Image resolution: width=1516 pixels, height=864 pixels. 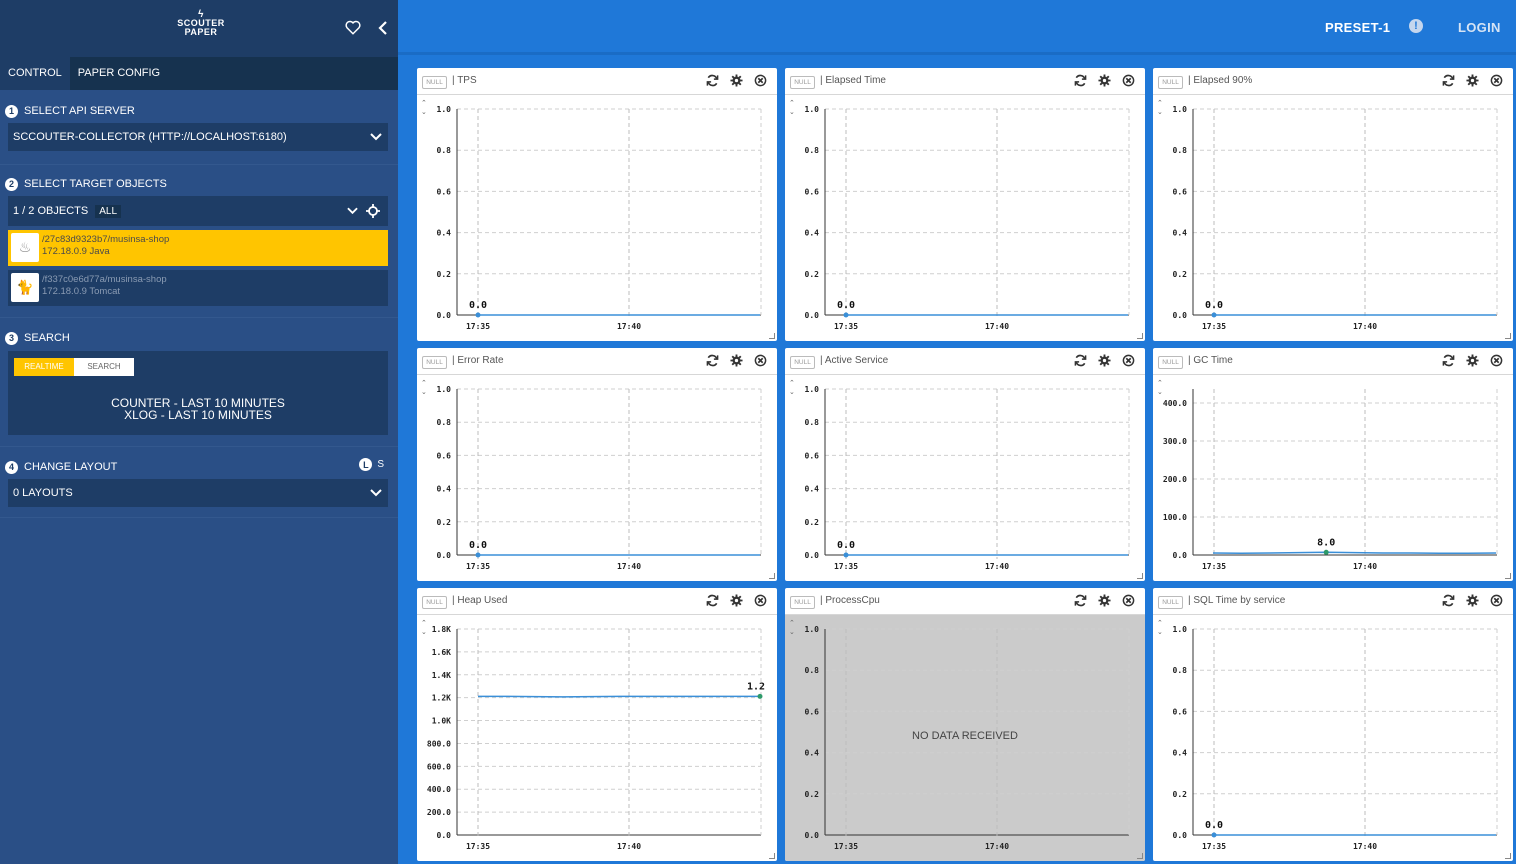 What do you see at coordinates (71, 467) in the screenshot?
I see `section-title: CHANGE LAYOUT` at bounding box center [71, 467].